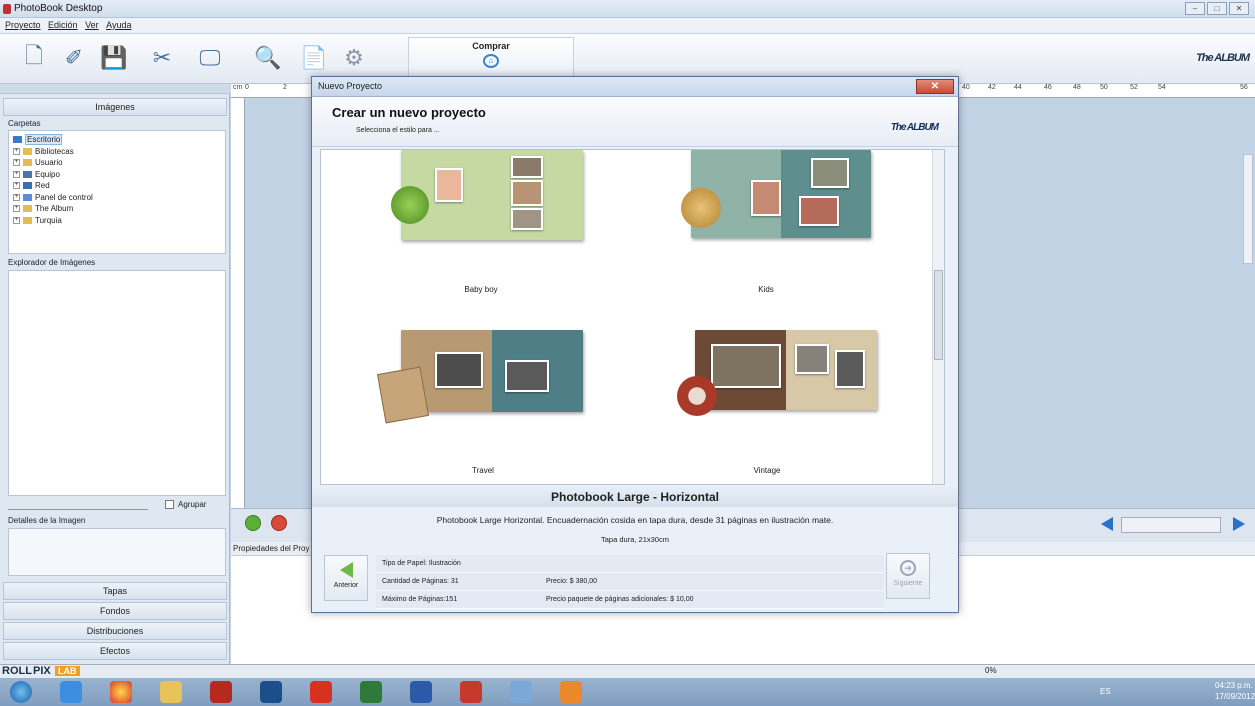  I want to click on style-travel, so click(481, 395).